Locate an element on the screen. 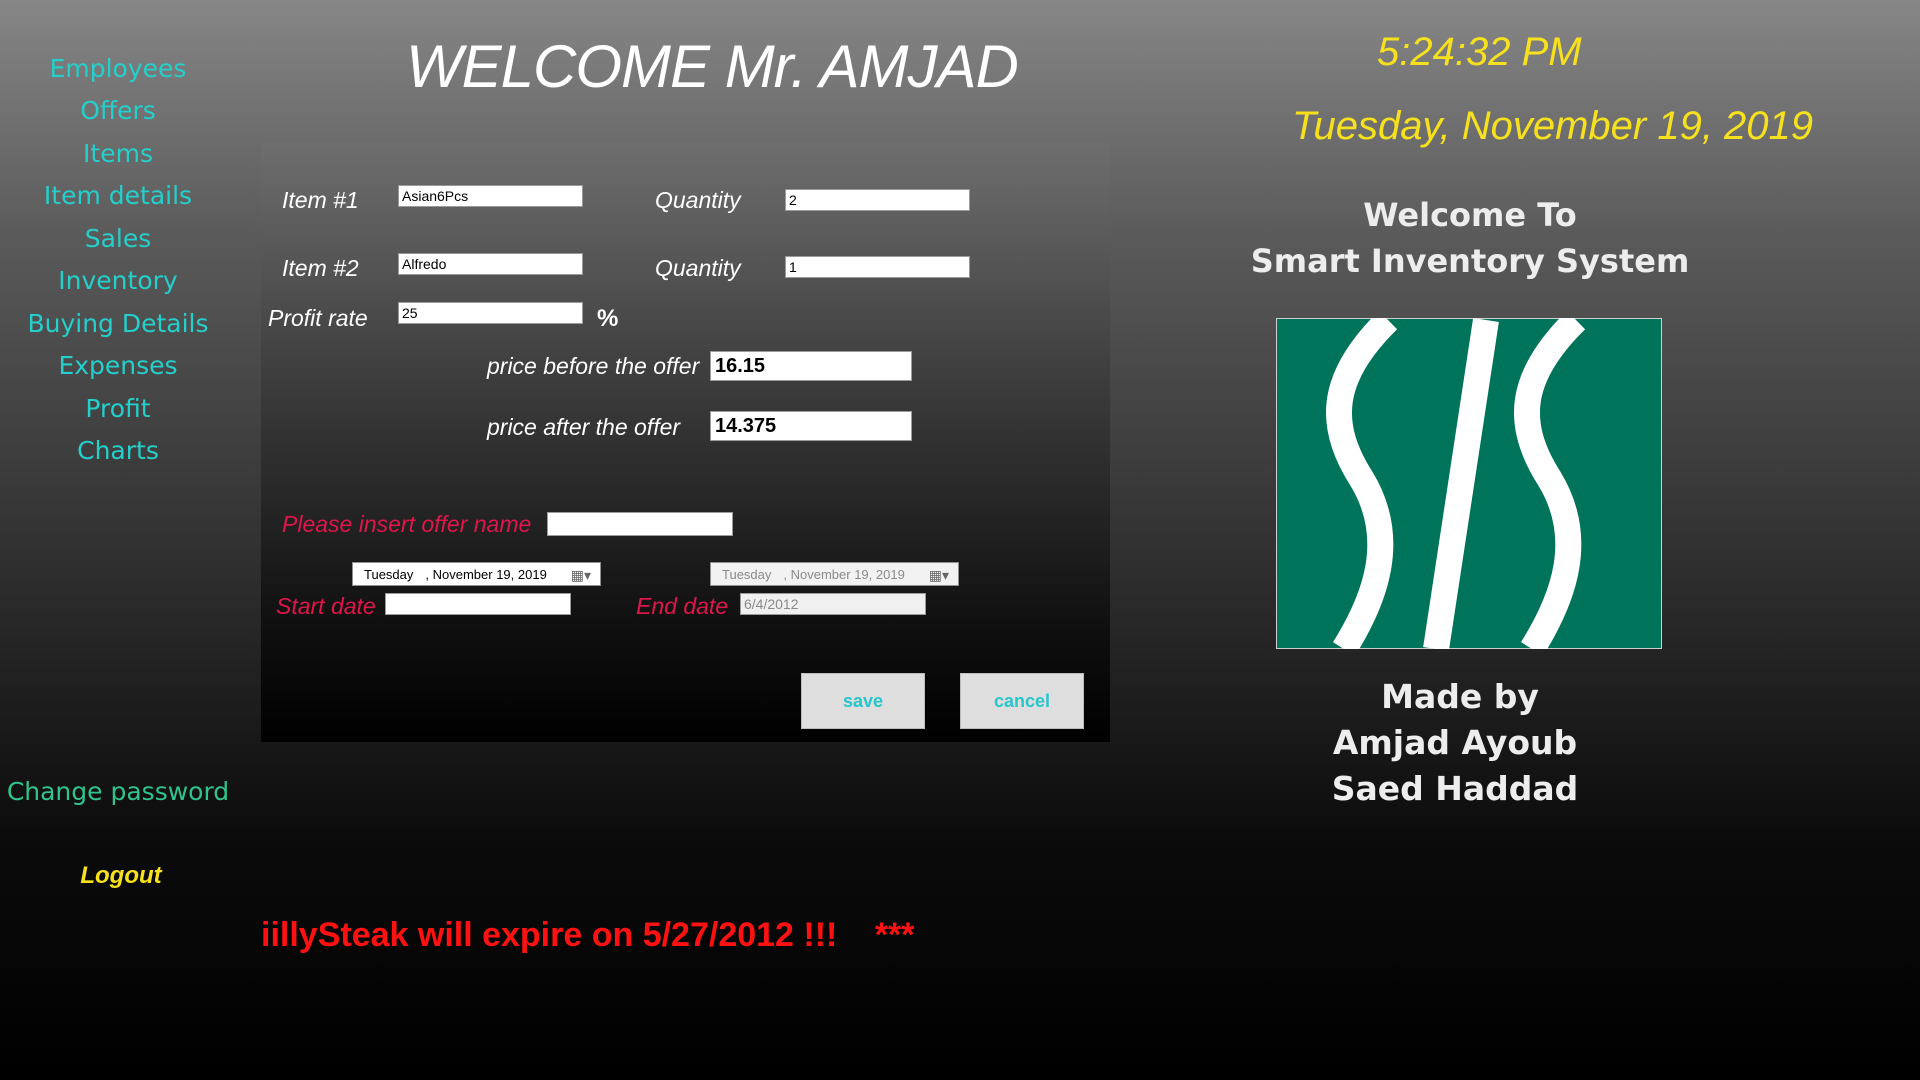 This screenshot has width=1920, height=1080. start-date-field is located at coordinates (478, 604).